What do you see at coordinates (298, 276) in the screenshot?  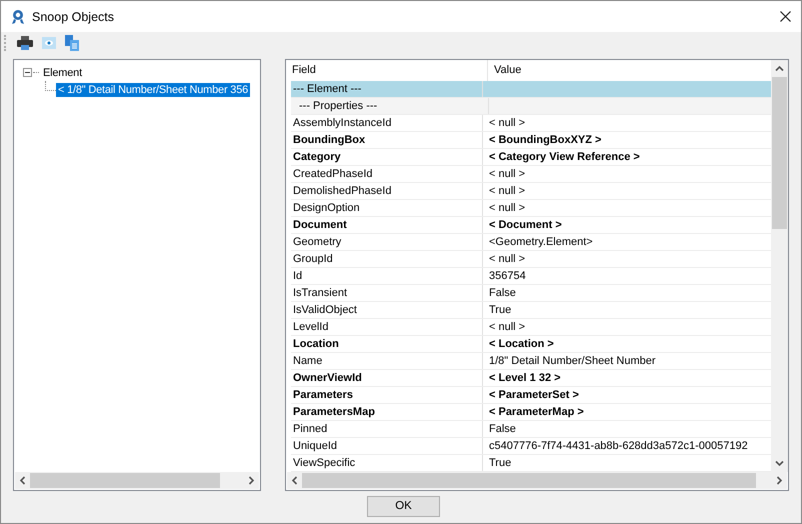 I see `table-cell-text: Id` at bounding box center [298, 276].